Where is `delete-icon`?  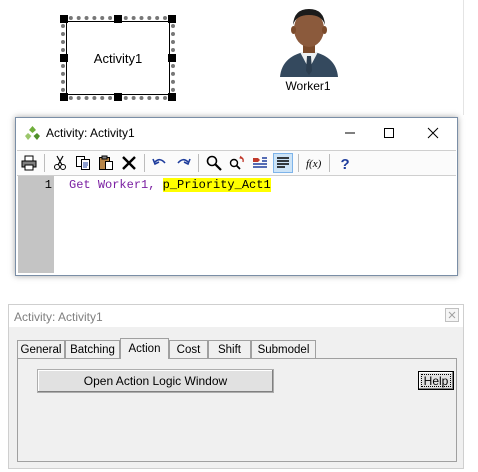 delete-icon is located at coordinates (129, 163).